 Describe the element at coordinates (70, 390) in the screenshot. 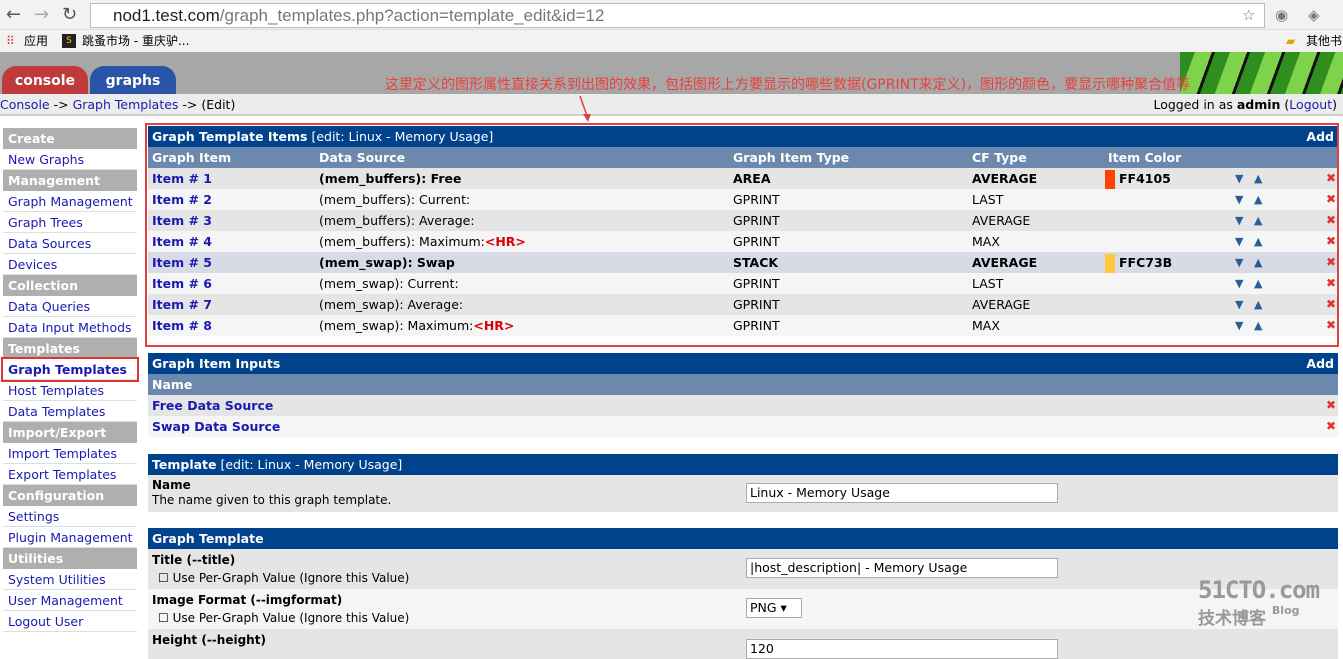

I see `sidebar-item-host-templates: Host Templates` at that location.